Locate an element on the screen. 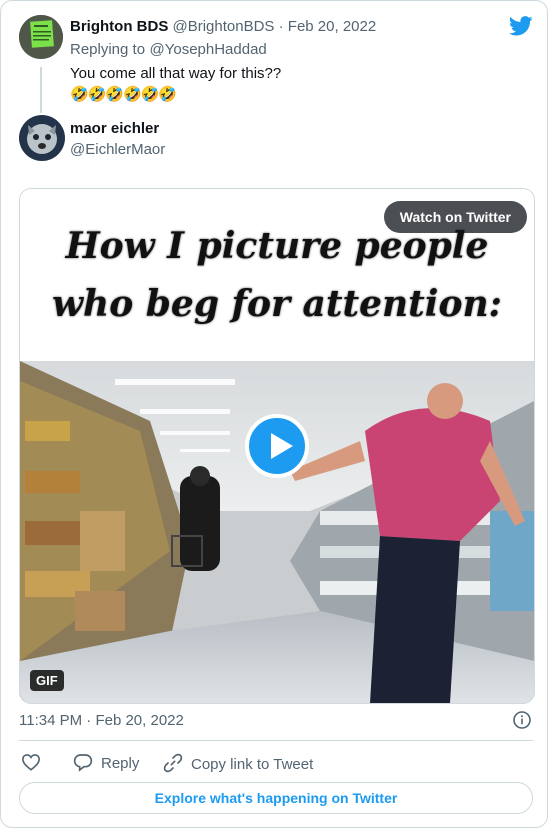  reply-tweet-header: Brighton BDS @BrightonBDS · Feb 20, 2022 is located at coordinates (223, 26).